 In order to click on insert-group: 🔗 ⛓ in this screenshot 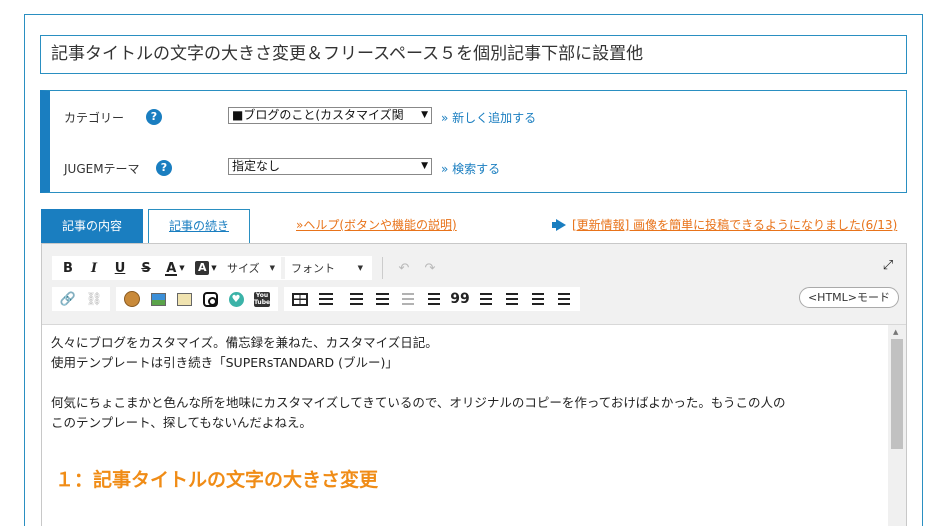, I will do `click(81, 299)`.